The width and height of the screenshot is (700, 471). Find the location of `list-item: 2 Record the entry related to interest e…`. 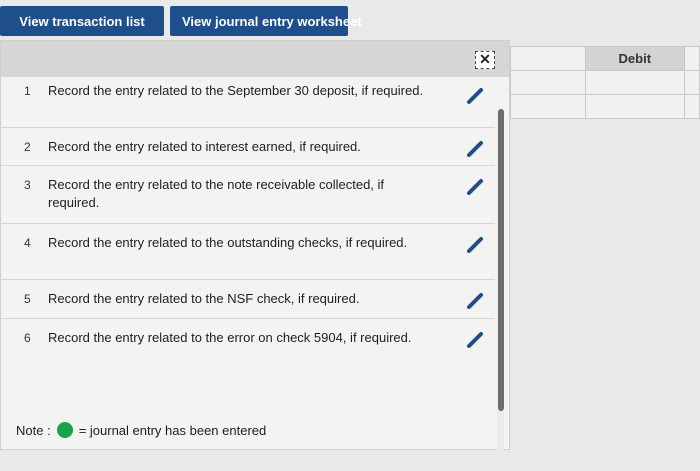

list-item: 2 Record the entry related to interest e… is located at coordinates (247, 147).